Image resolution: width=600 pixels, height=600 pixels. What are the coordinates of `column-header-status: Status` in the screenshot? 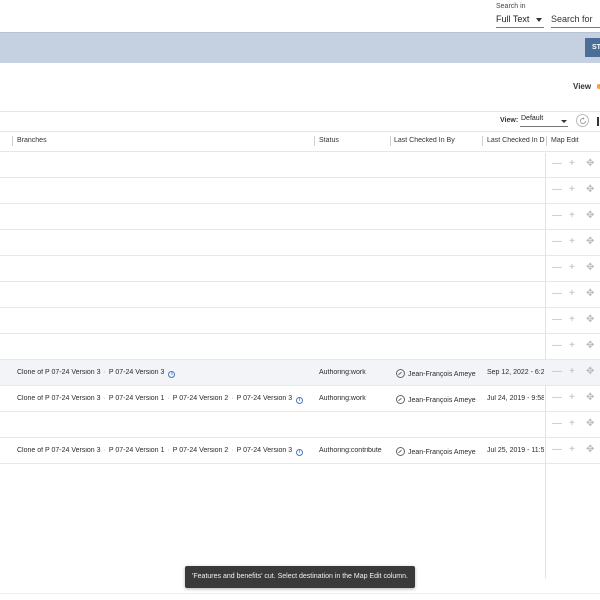 It's located at (329, 140).